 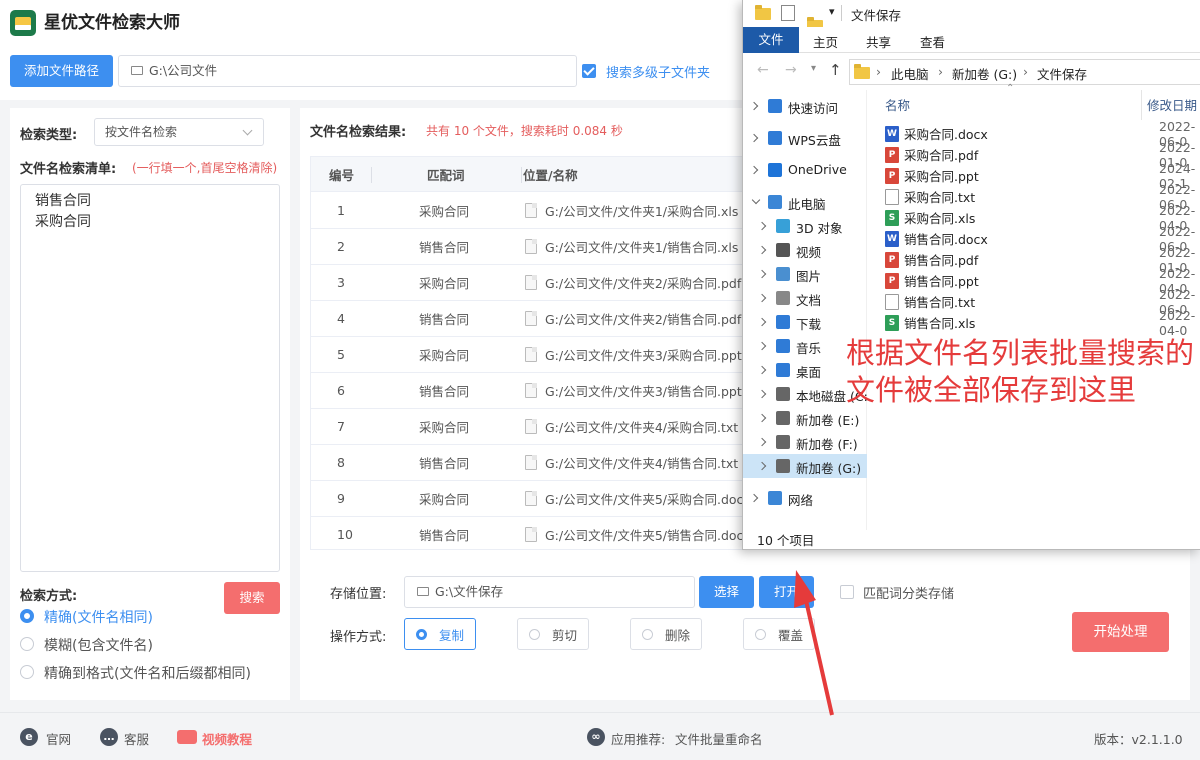 I want to click on nav-drive-e: 新加卷 (E:), so click(x=805, y=418).